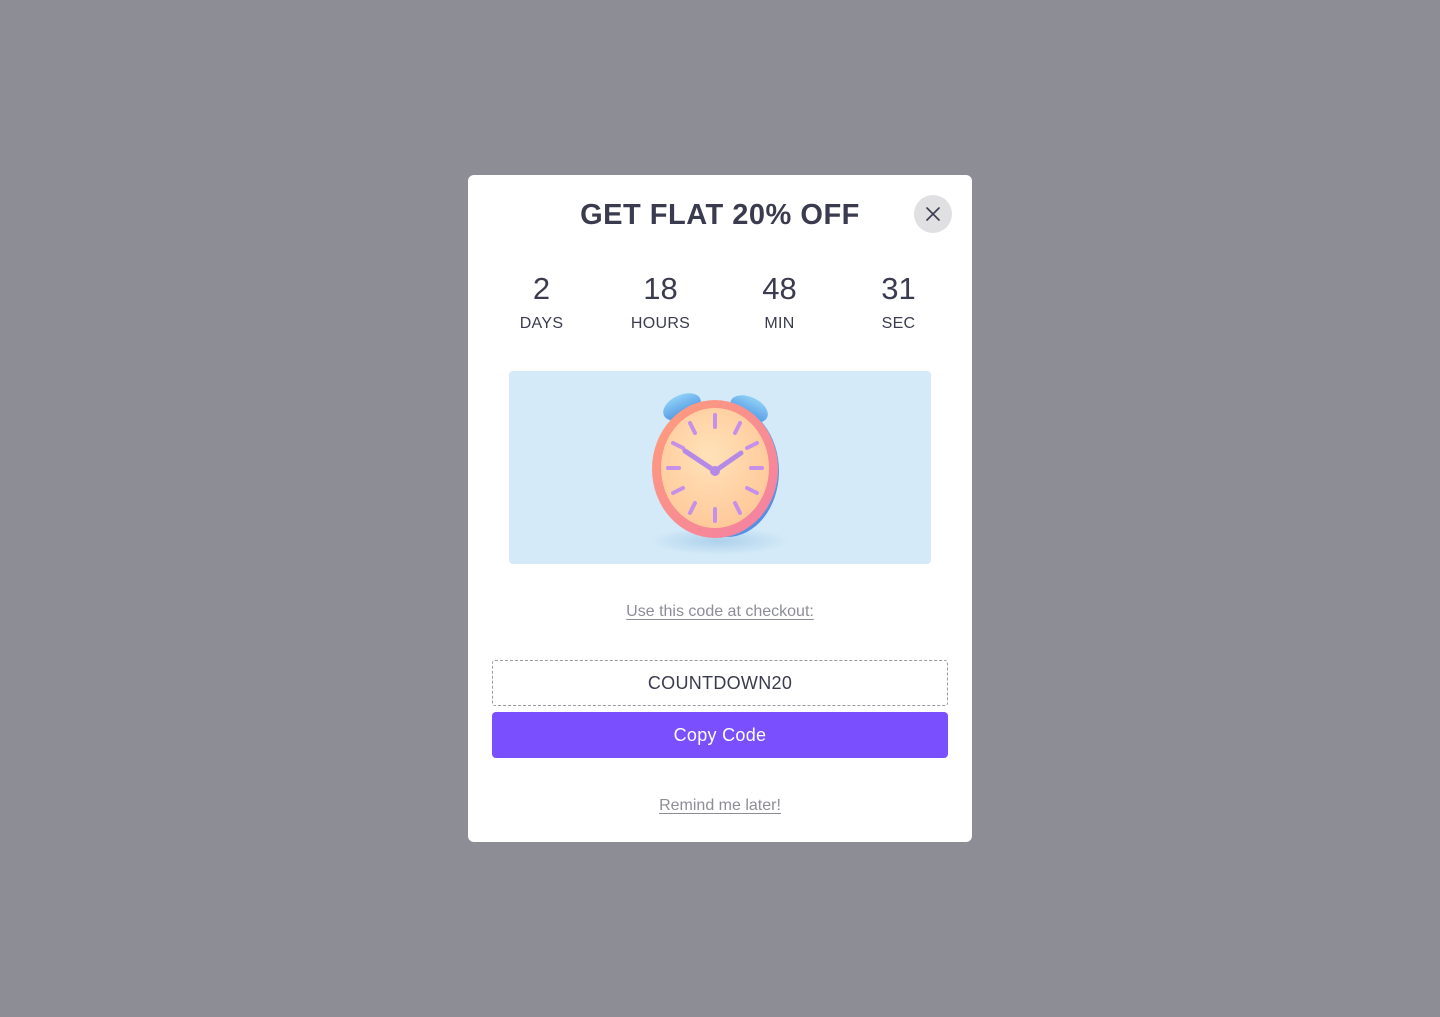 This screenshot has height=1017, width=1440. I want to click on close-button, so click(933, 214).